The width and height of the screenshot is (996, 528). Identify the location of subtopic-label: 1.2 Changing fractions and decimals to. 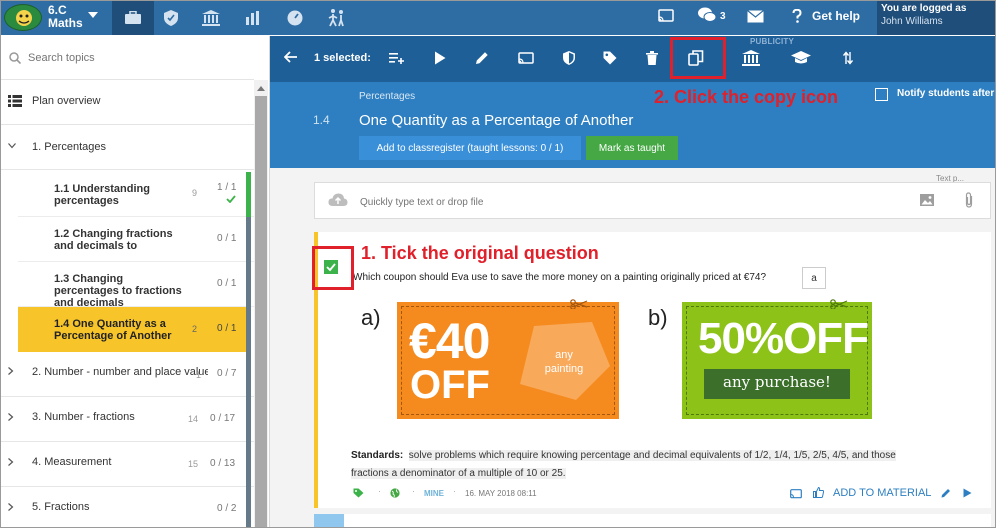
(113, 240).